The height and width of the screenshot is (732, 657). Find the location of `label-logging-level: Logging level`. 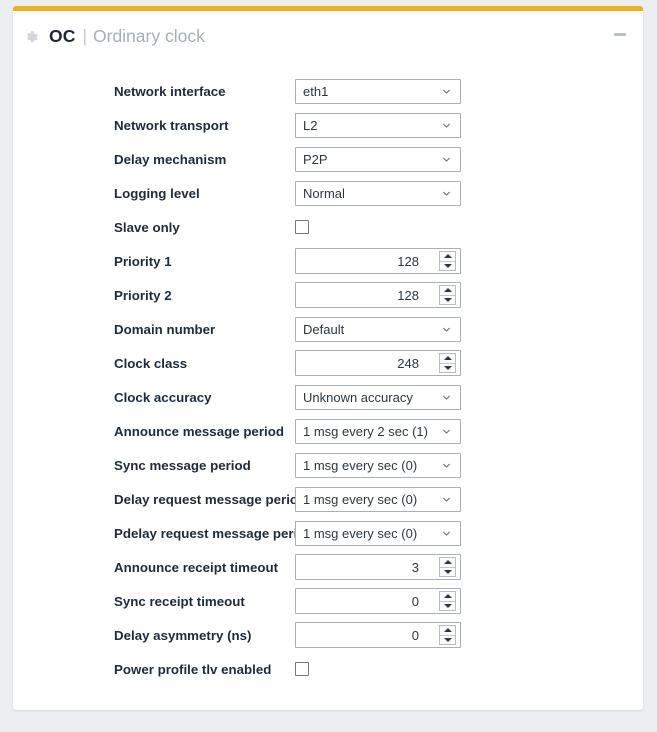

label-logging-level: Logging level is located at coordinates (157, 193).